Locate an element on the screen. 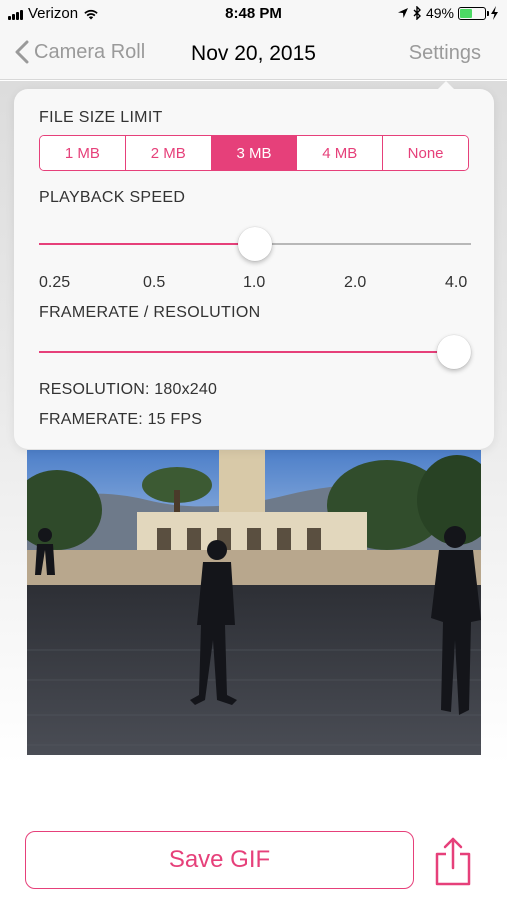 The image size is (507, 900). battery-icon is located at coordinates (473, 13).